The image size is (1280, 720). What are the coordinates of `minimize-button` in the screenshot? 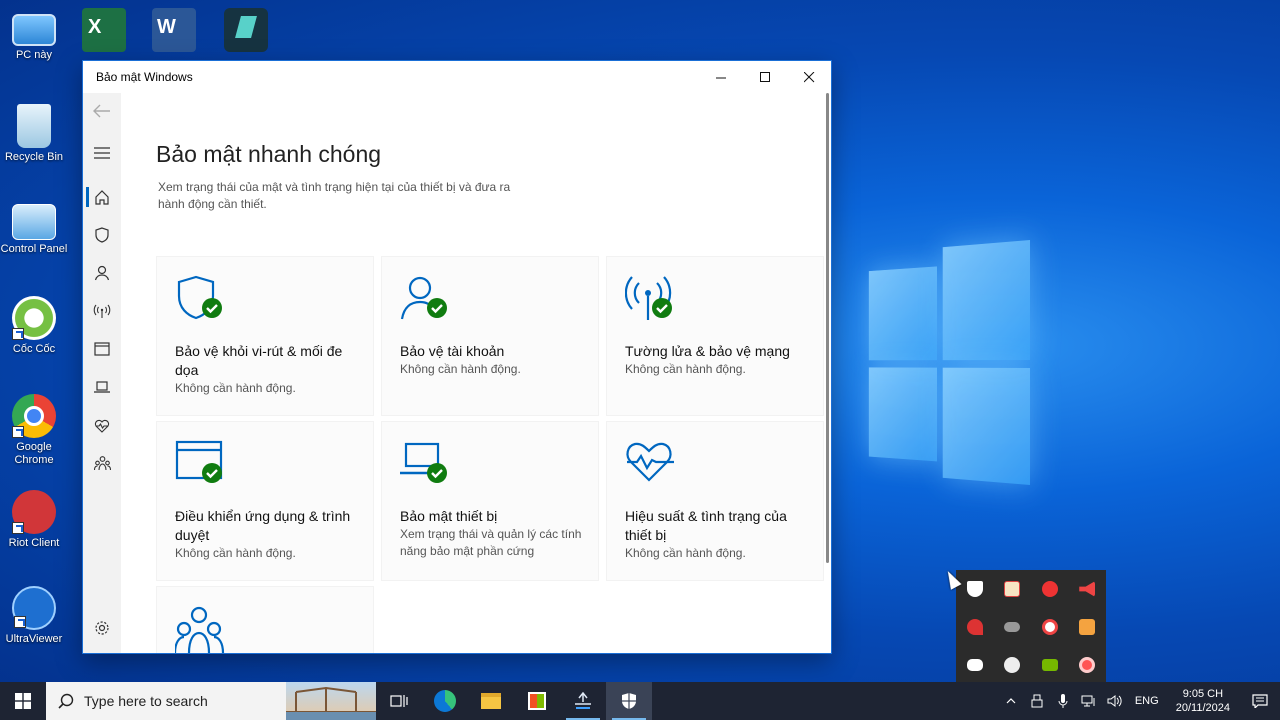 It's located at (721, 77).